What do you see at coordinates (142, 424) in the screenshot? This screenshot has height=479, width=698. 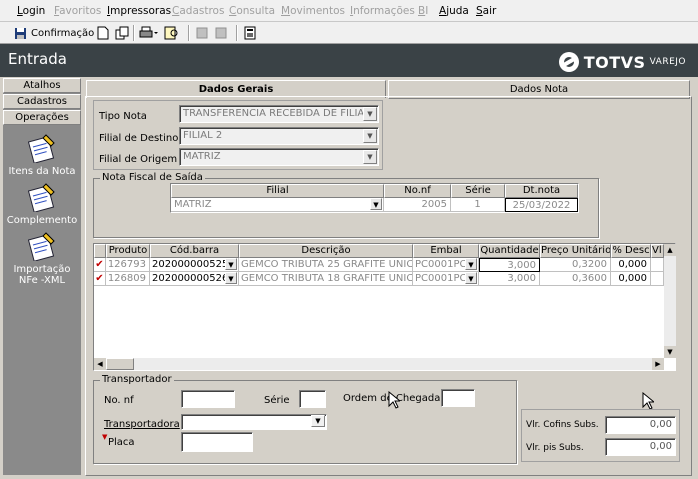 I see `transportadora-label: Transportadora` at bounding box center [142, 424].